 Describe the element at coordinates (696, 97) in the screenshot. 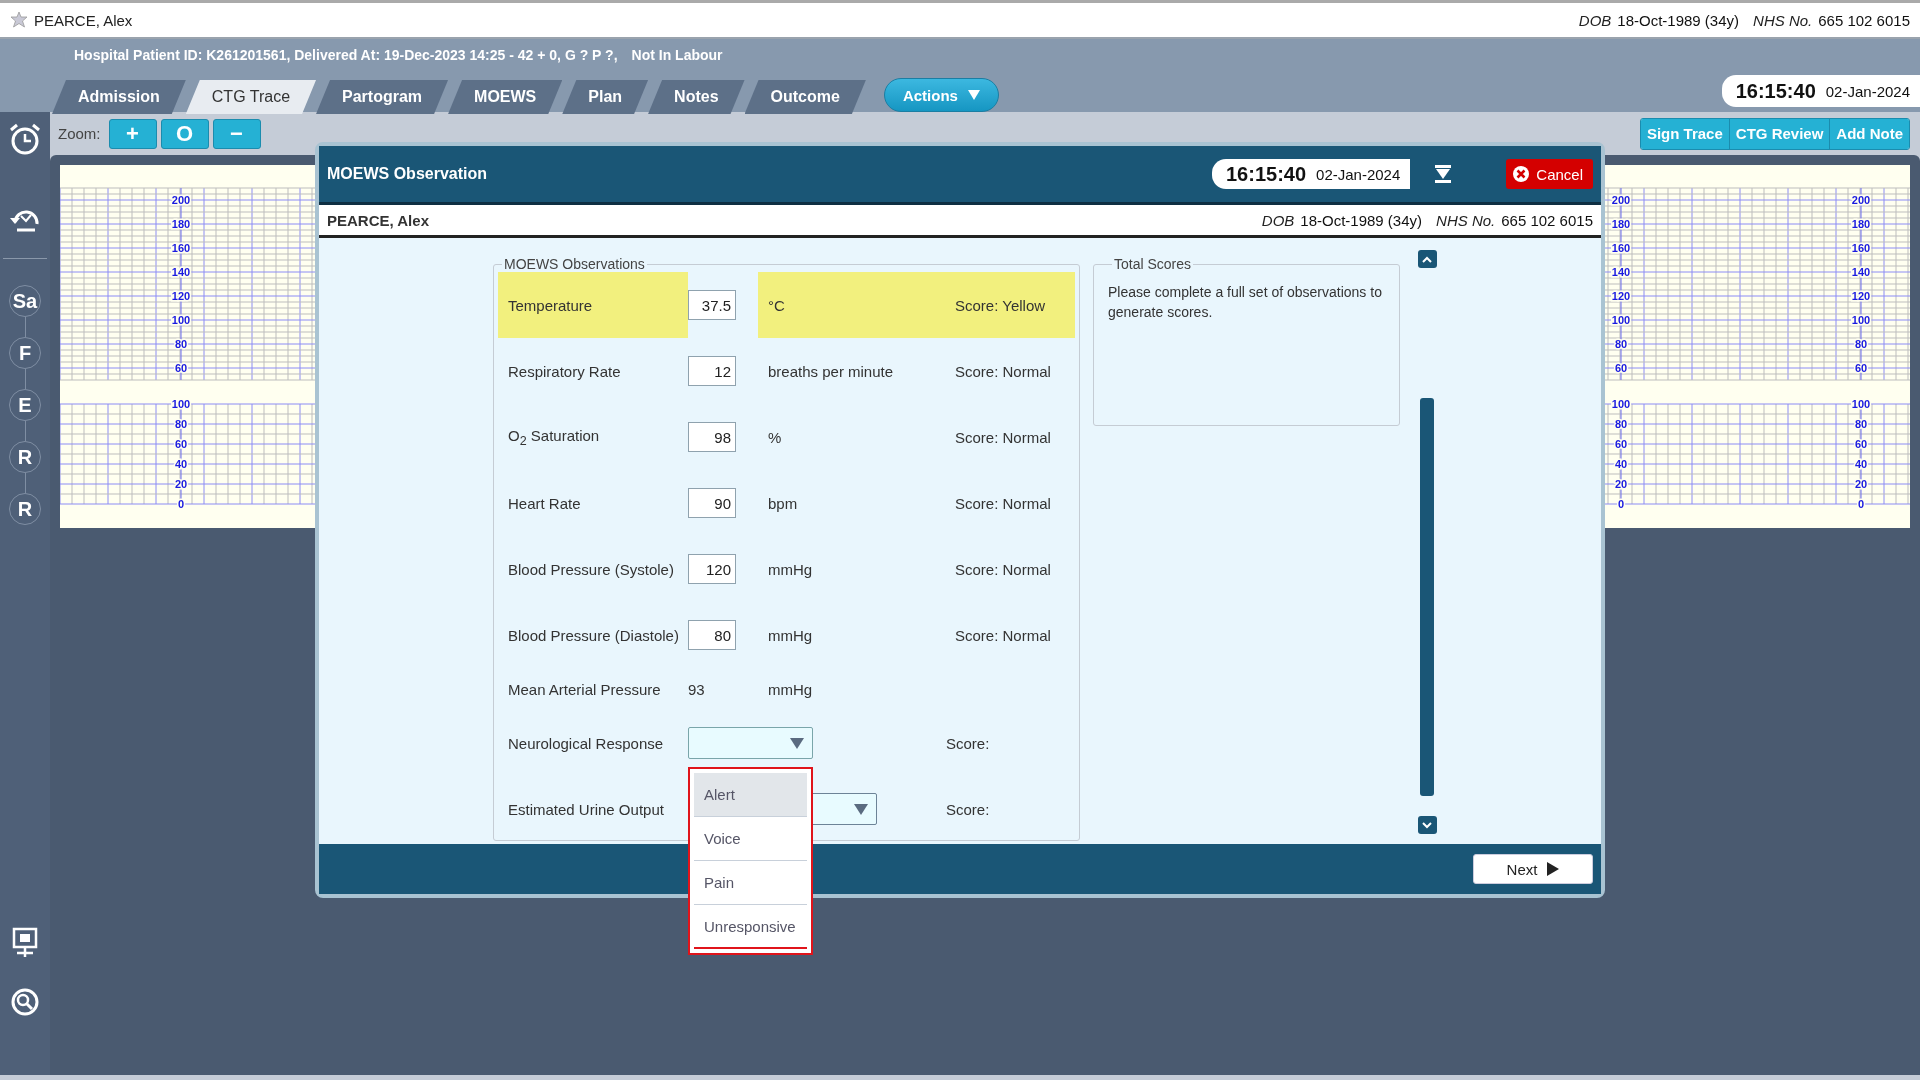

I see `nav-tab: Notes` at that location.